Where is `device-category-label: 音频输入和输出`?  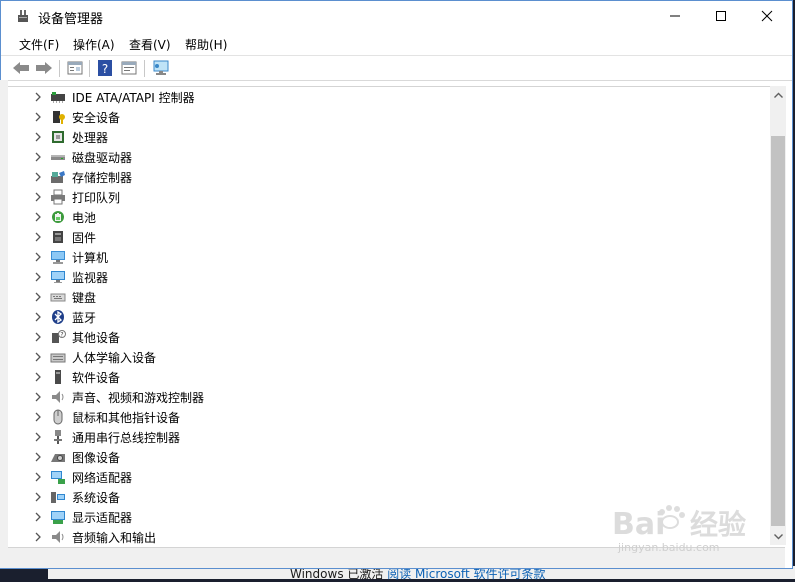
device-category-label: 音频输入和输出 is located at coordinates (114, 538).